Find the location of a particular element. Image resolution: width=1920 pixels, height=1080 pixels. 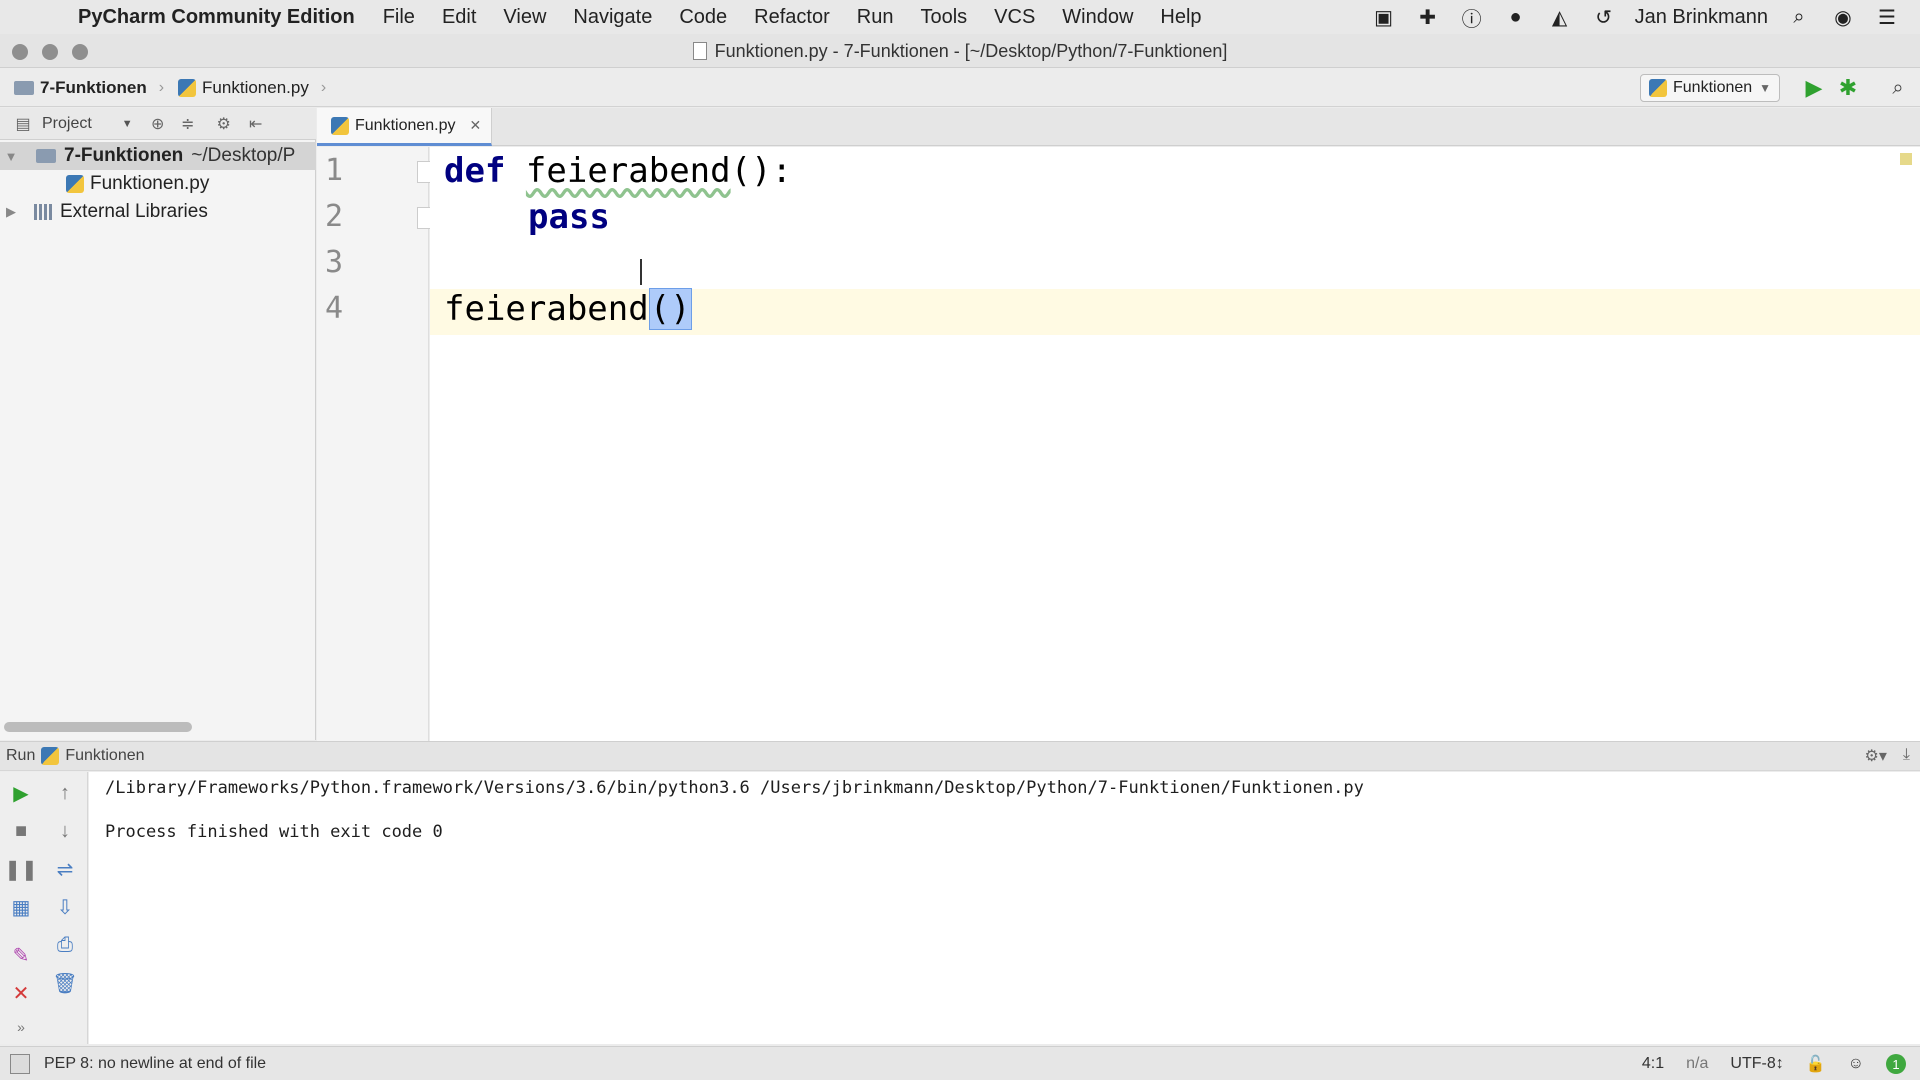

run-panel-config: Funktionen is located at coordinates (104, 756).